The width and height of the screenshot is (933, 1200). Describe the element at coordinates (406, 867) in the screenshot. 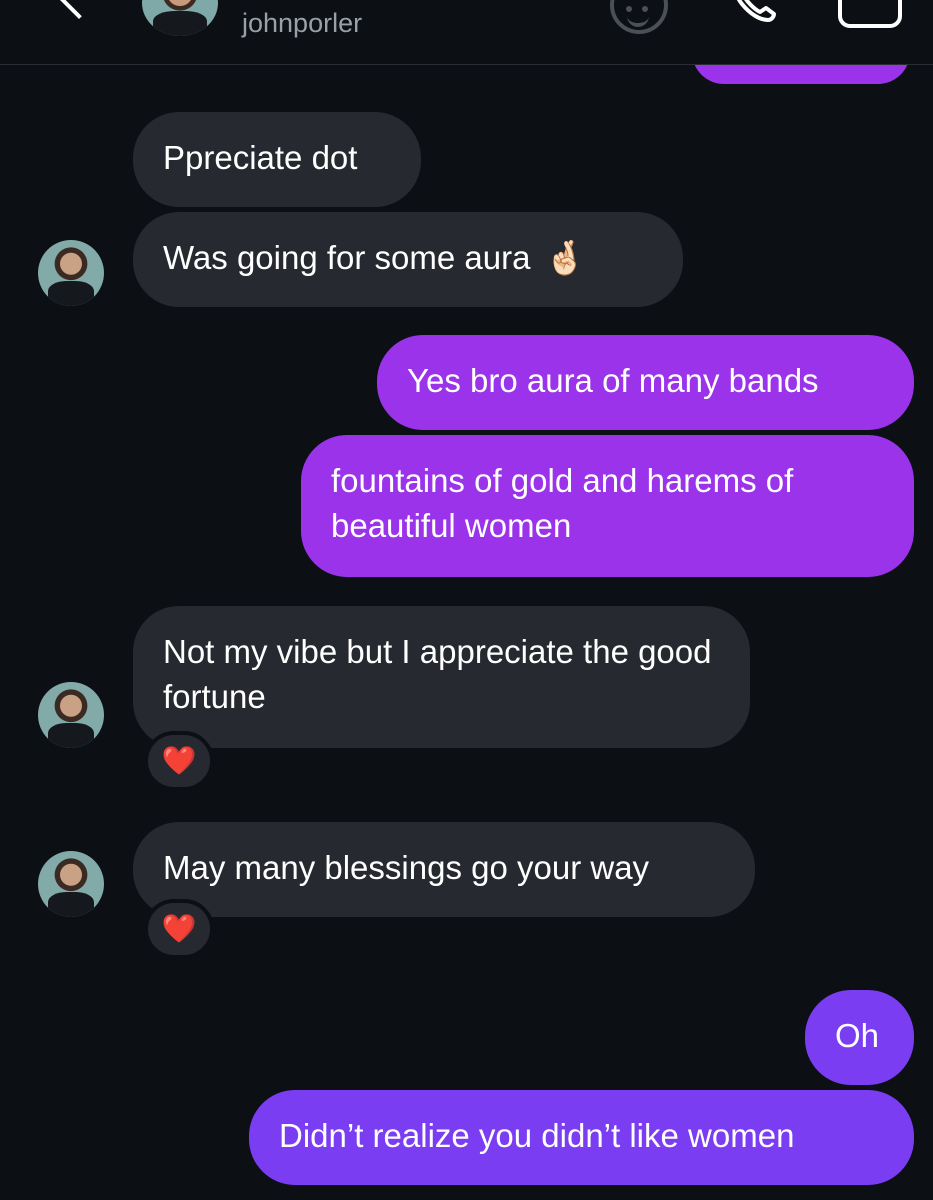

I see `message-text: May many blessings go your way` at that location.